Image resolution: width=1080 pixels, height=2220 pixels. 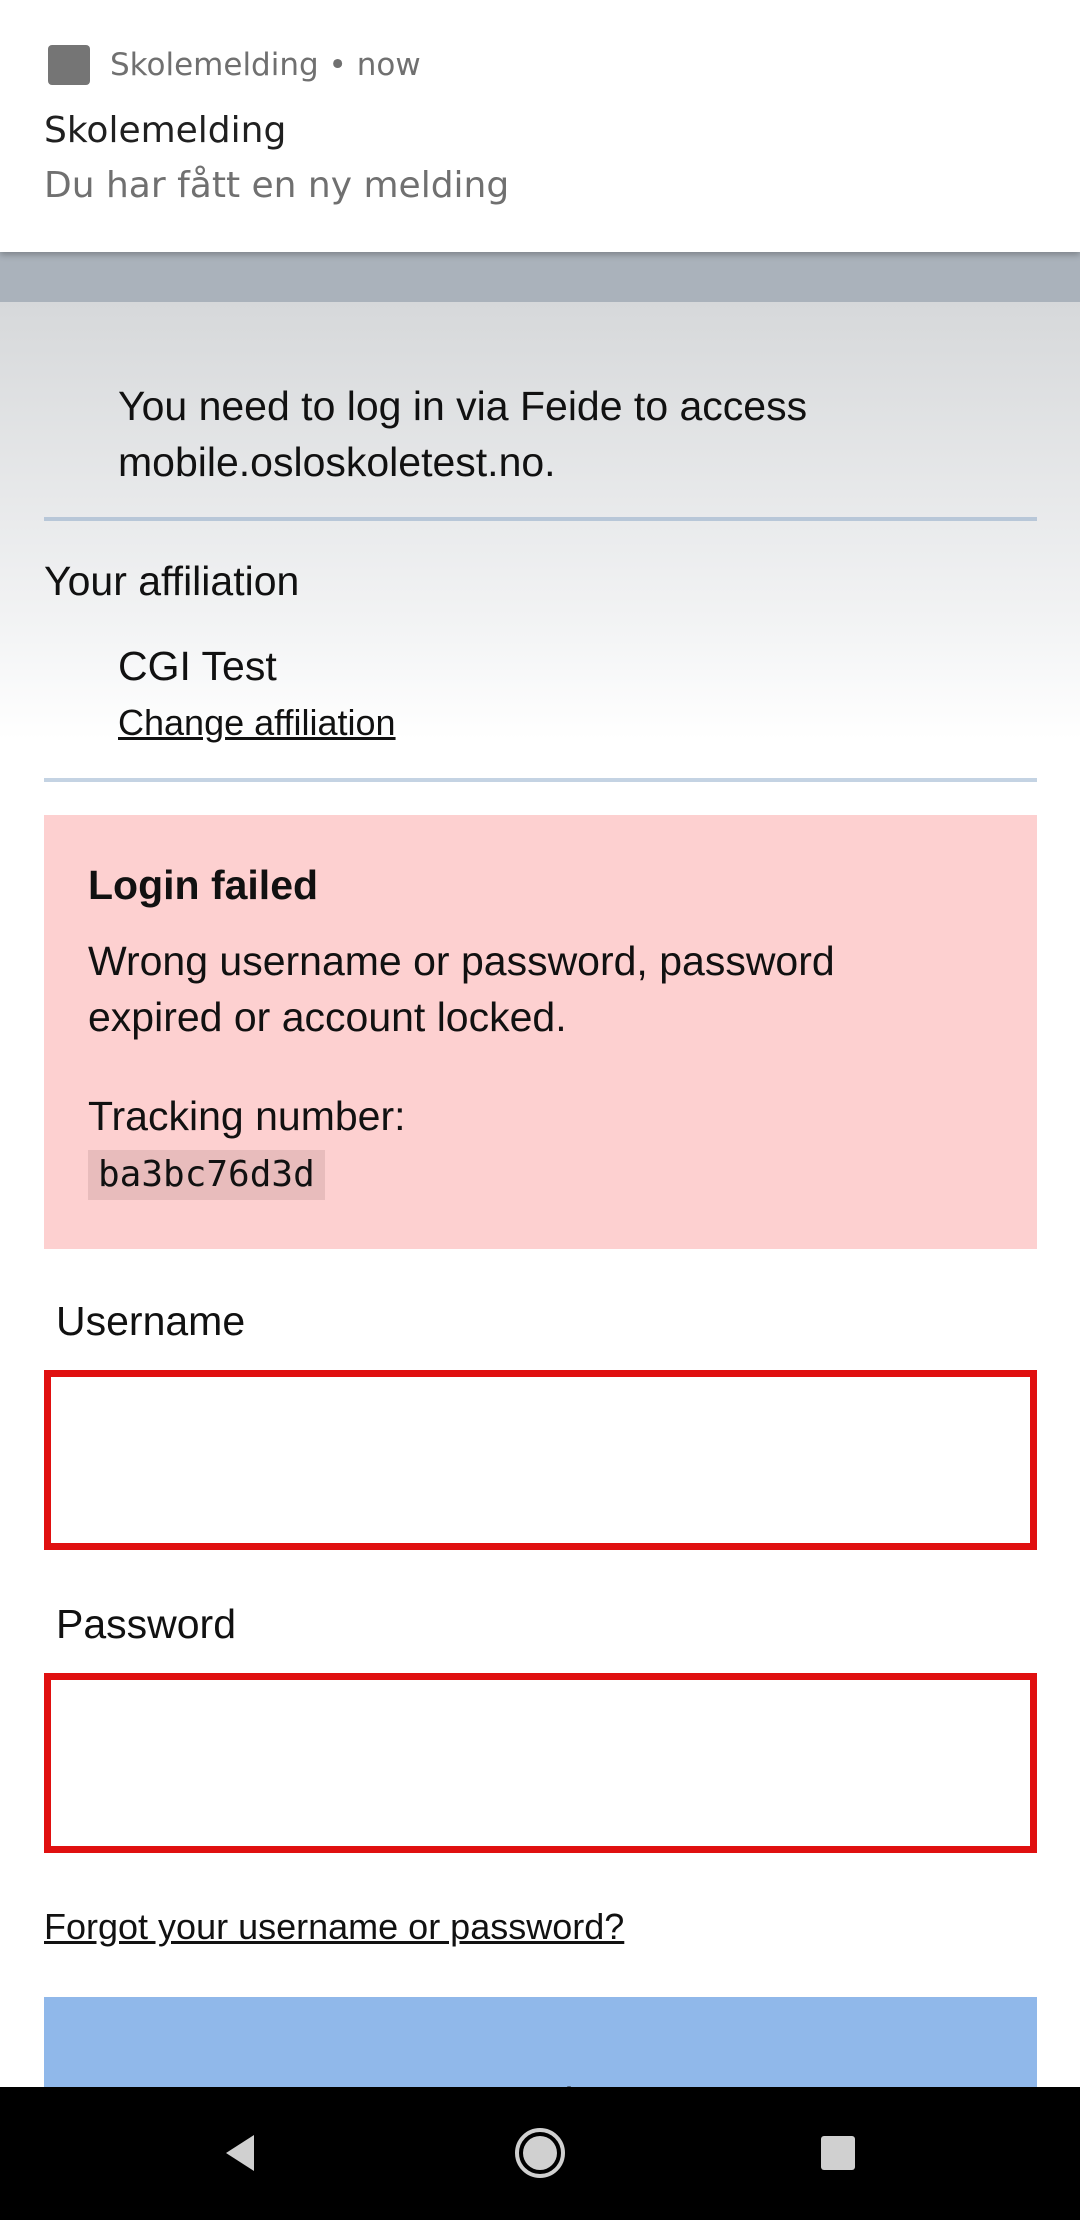 What do you see at coordinates (540, 1460) in the screenshot?
I see `username-field` at bounding box center [540, 1460].